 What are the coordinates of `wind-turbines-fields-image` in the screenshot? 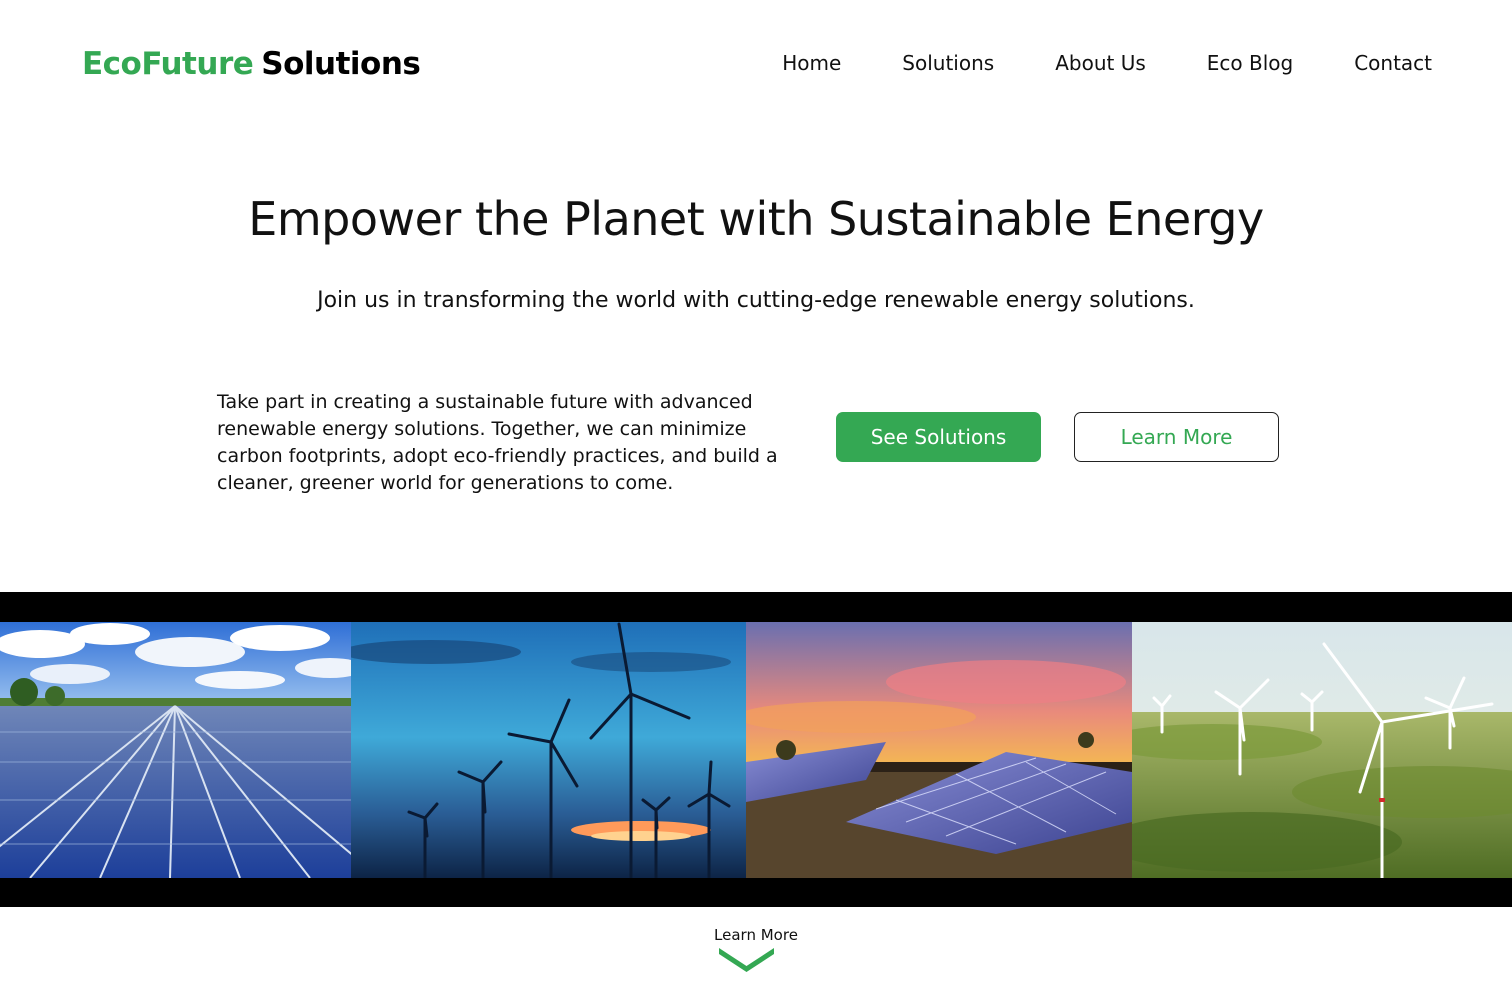 It's located at (1322, 750).